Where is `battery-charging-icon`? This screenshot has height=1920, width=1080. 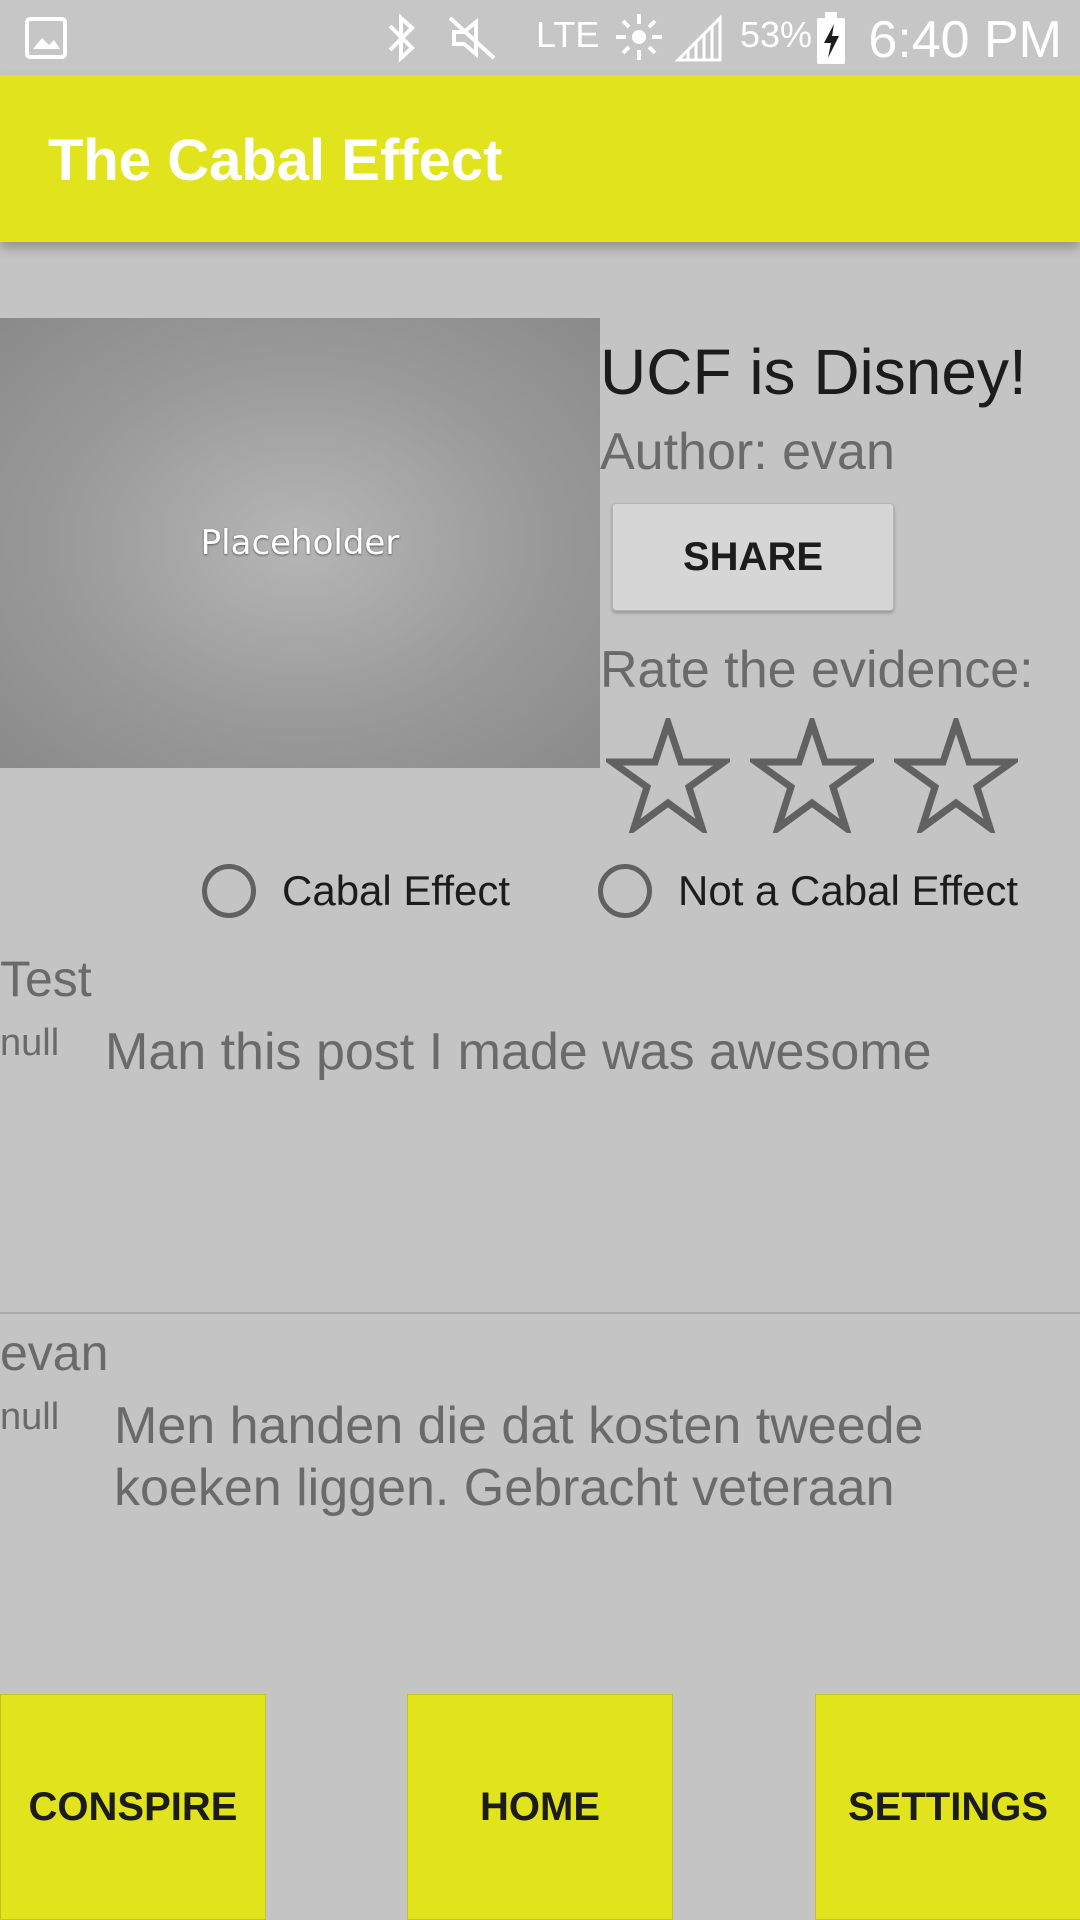
battery-charging-icon is located at coordinates (831, 38).